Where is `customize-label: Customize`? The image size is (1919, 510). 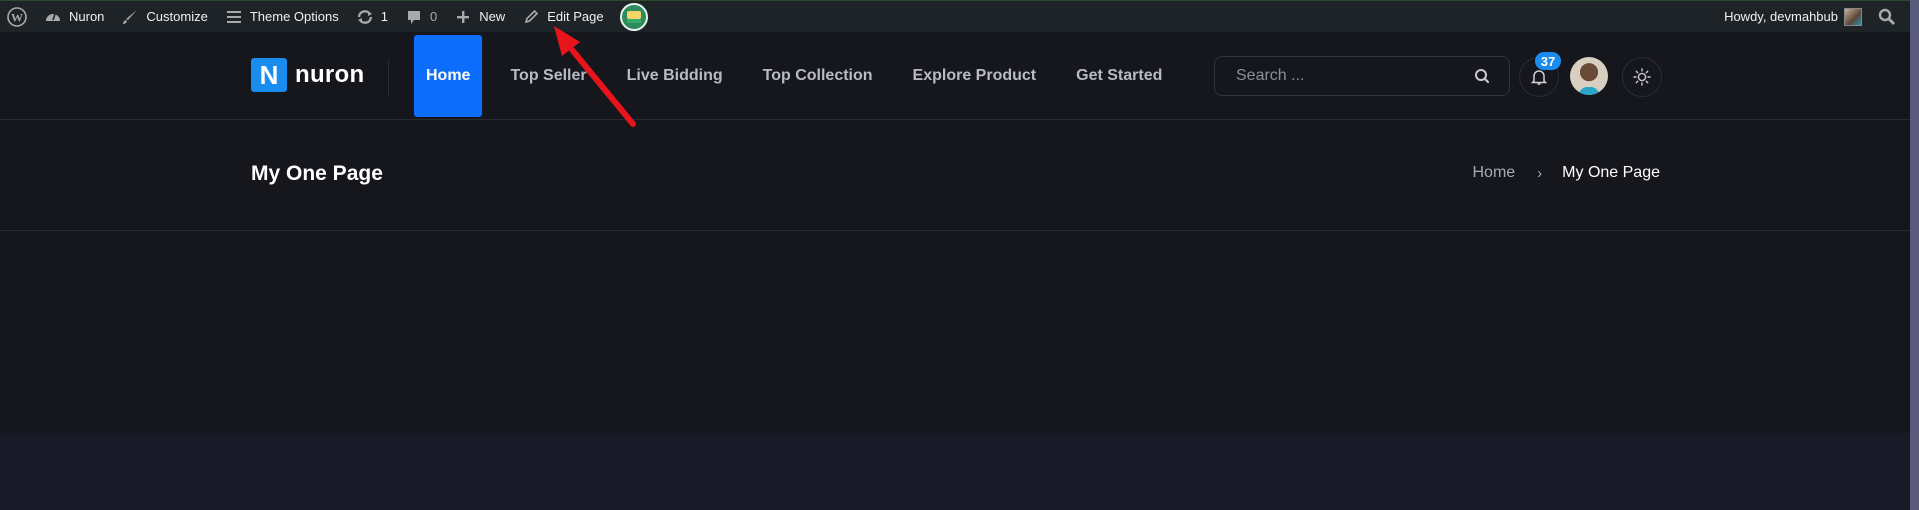
customize-label: Customize is located at coordinates (177, 16).